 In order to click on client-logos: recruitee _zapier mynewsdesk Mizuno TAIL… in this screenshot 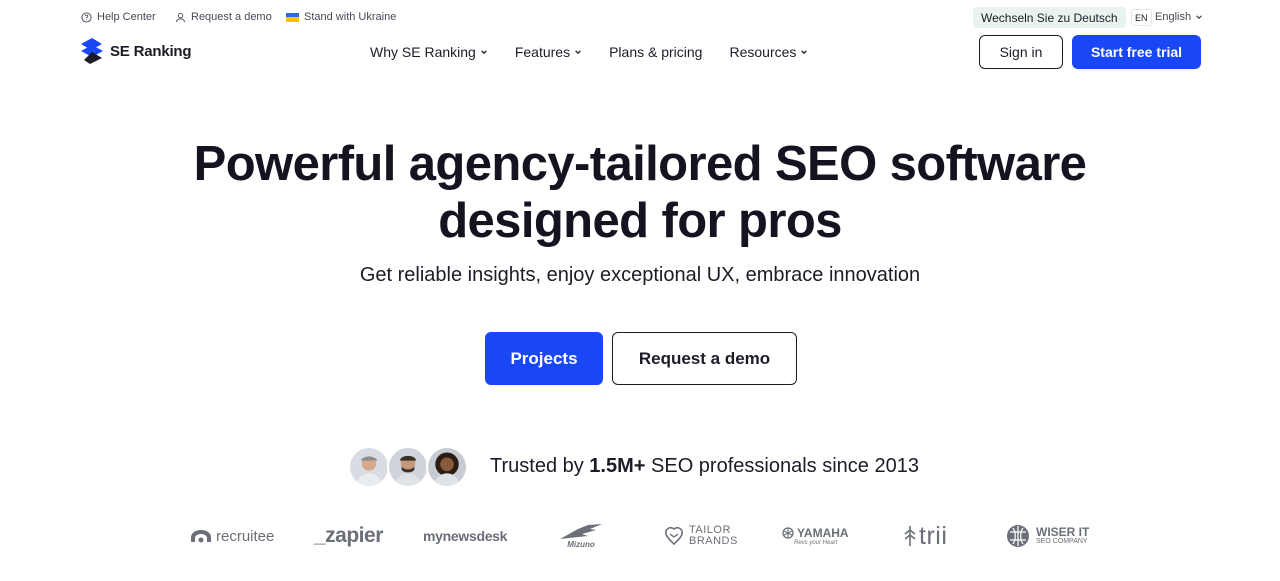, I will do `click(640, 538)`.